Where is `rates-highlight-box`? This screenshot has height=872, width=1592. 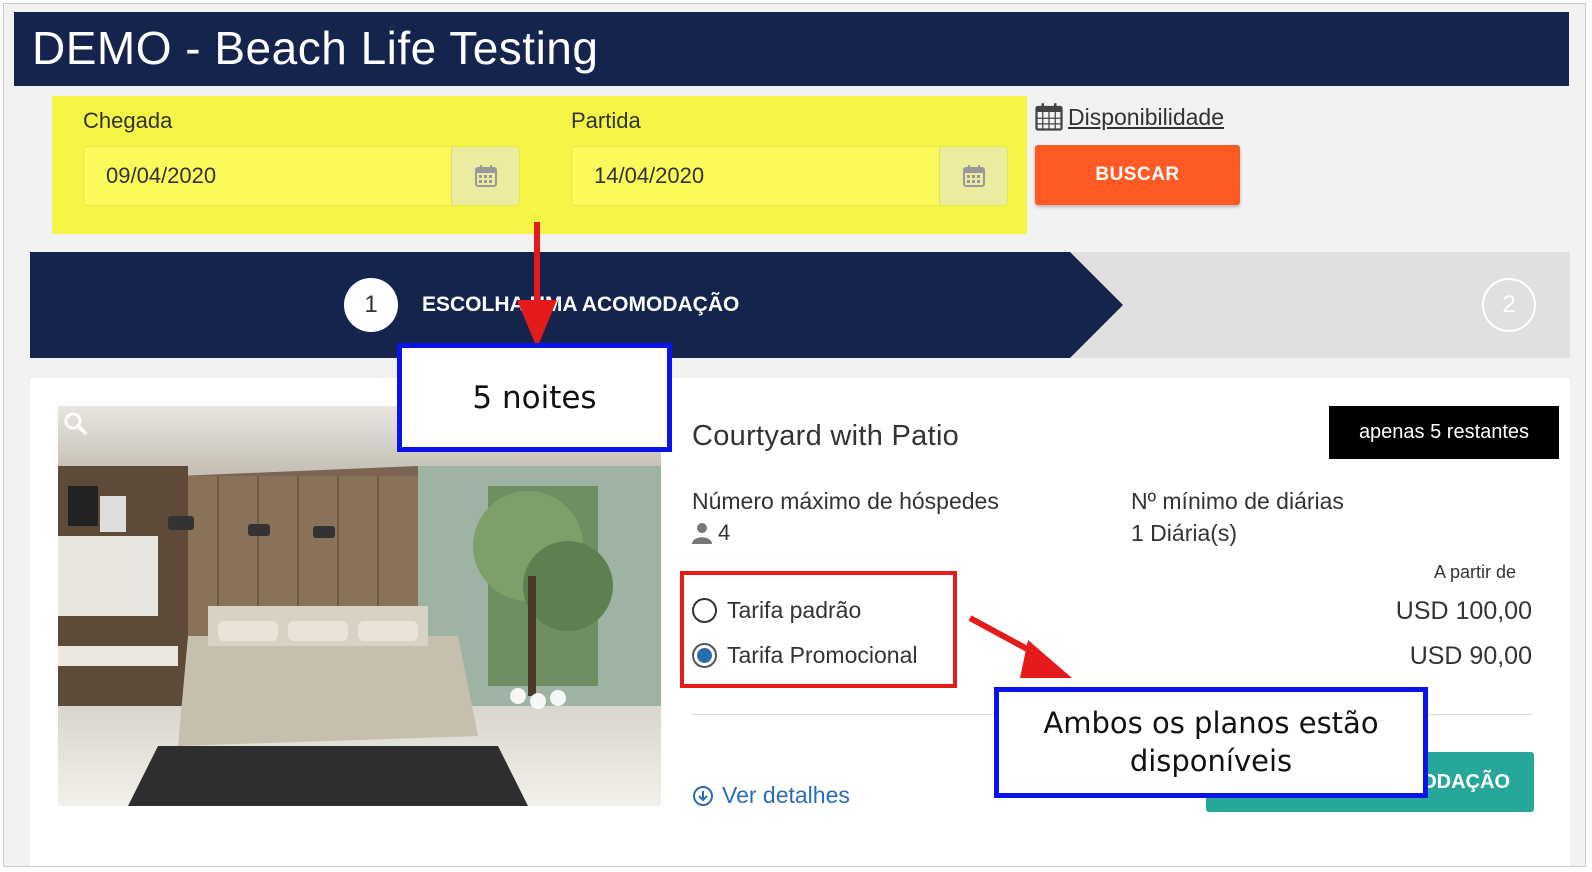
rates-highlight-box is located at coordinates (818, 629).